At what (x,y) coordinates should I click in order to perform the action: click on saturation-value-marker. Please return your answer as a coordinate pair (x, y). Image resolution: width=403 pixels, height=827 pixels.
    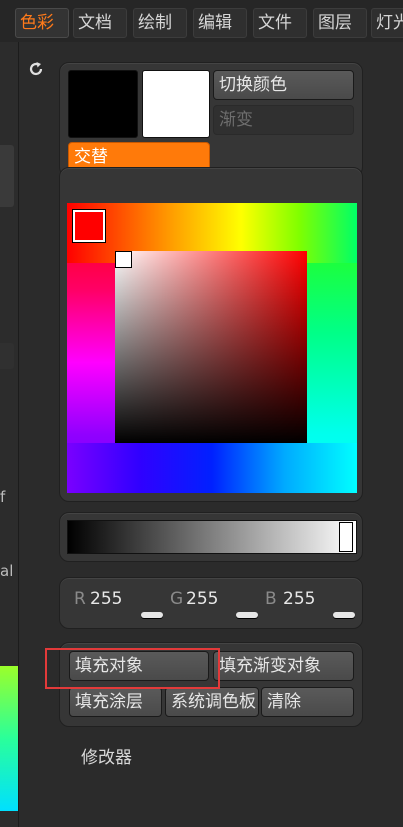
    Looking at the image, I should click on (123, 259).